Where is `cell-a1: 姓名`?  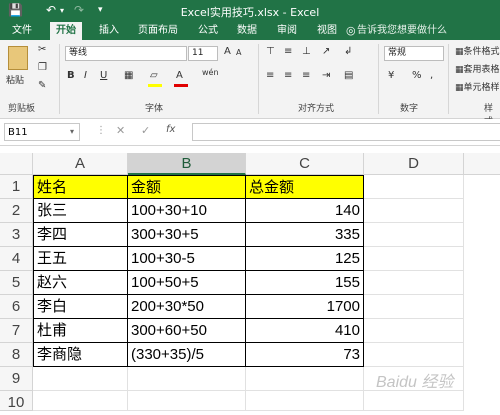
cell-a1: 姓名 is located at coordinates (80, 187).